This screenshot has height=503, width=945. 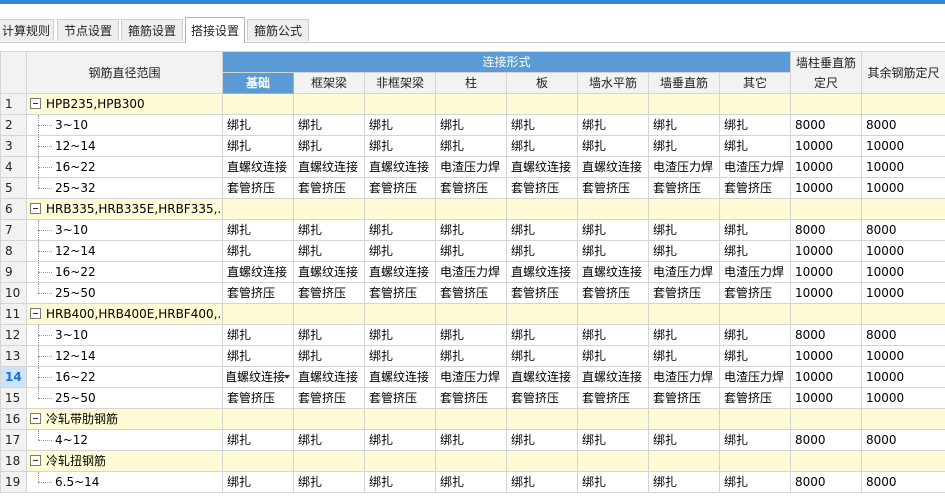 I want to click on diameter-range-cell: 25~32, so click(x=124, y=188).